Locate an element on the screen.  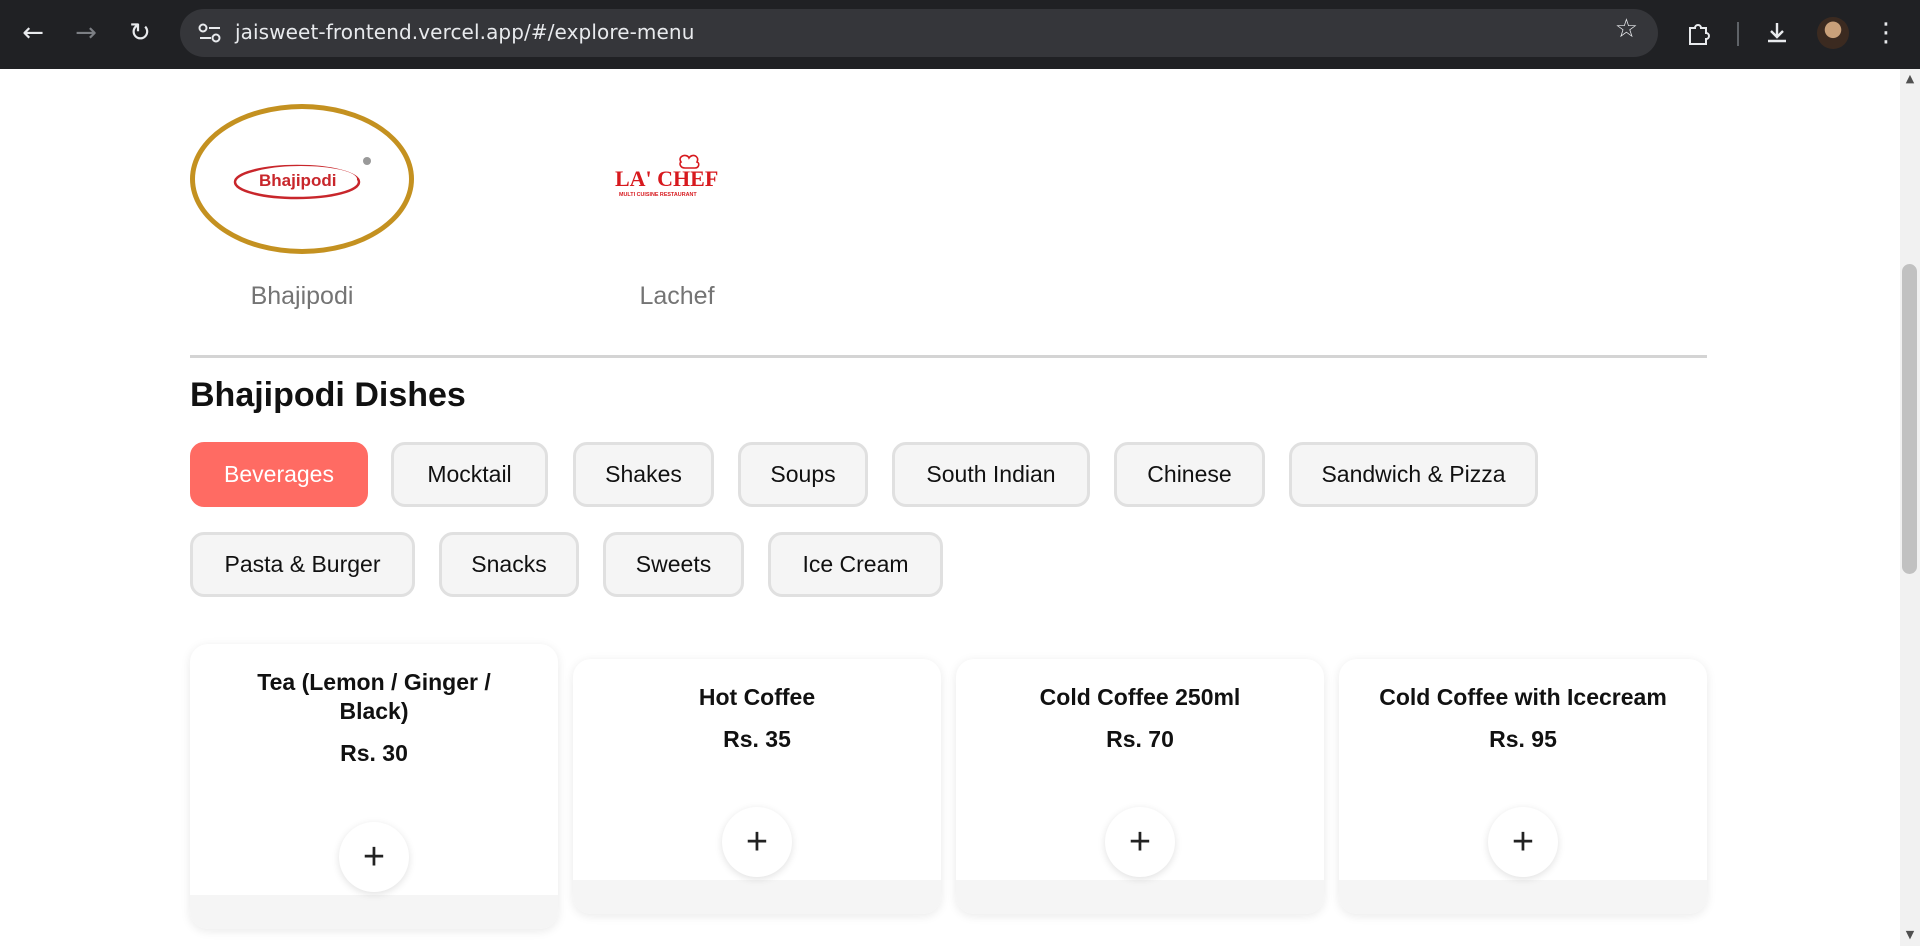
category-ice-cream: Ice Cream is located at coordinates (855, 564).